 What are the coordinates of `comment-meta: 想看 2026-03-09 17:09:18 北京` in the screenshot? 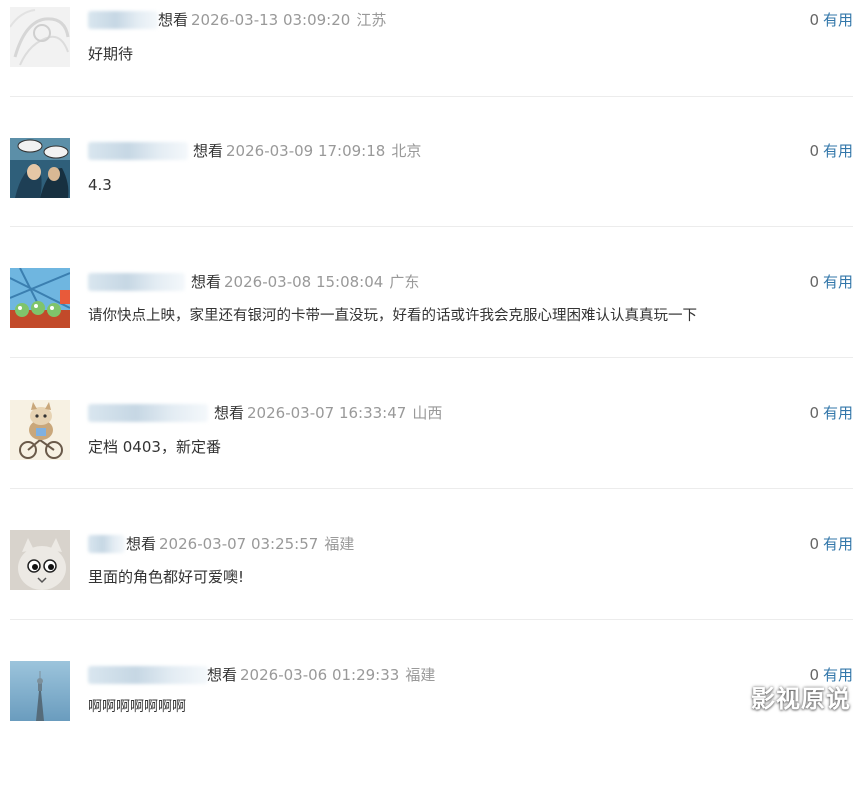 It's located at (307, 151).